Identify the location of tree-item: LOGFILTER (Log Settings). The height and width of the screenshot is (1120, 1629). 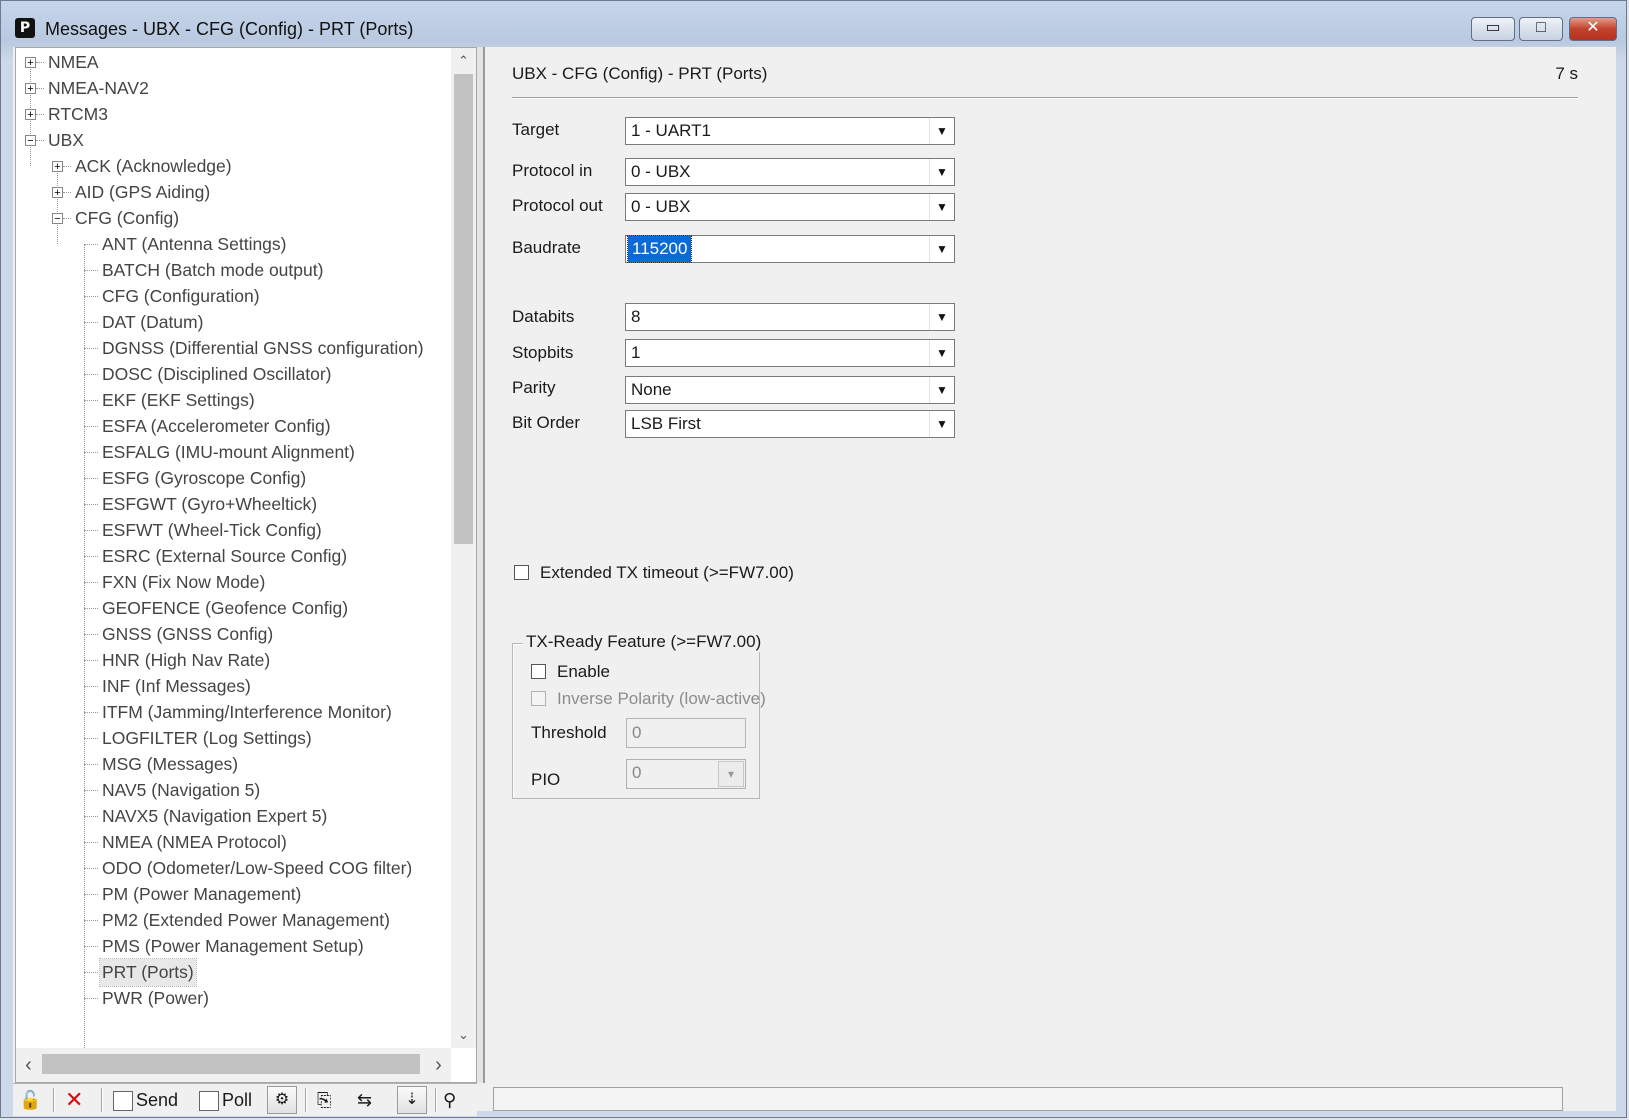
(233, 738).